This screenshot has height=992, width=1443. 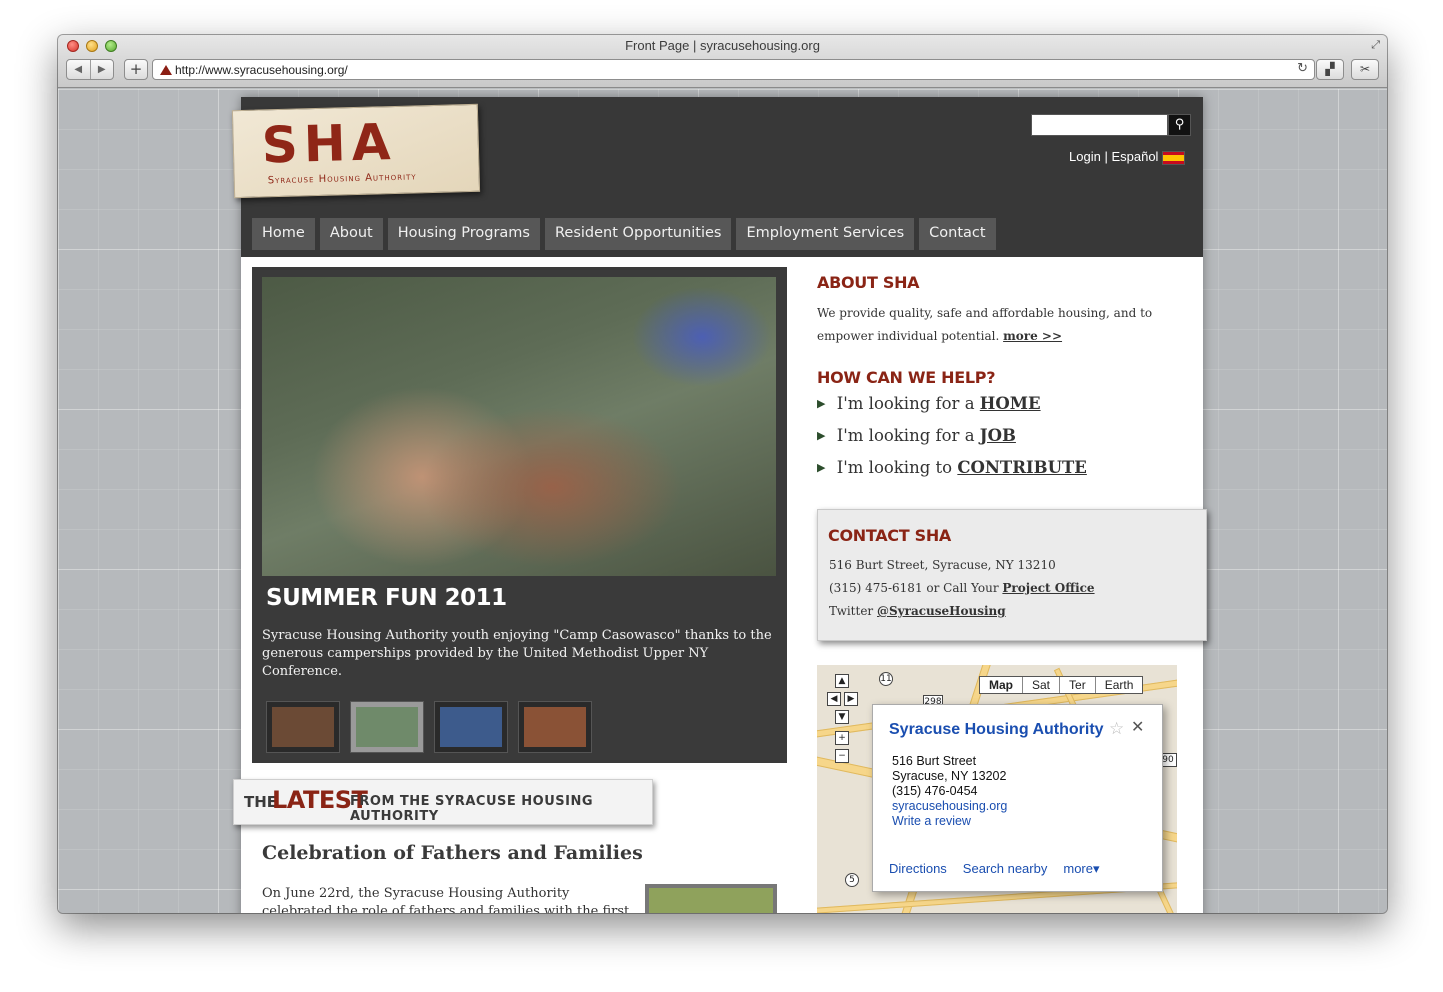 I want to click on back-forward-buttons: ◀ ▶, so click(x=90, y=69).